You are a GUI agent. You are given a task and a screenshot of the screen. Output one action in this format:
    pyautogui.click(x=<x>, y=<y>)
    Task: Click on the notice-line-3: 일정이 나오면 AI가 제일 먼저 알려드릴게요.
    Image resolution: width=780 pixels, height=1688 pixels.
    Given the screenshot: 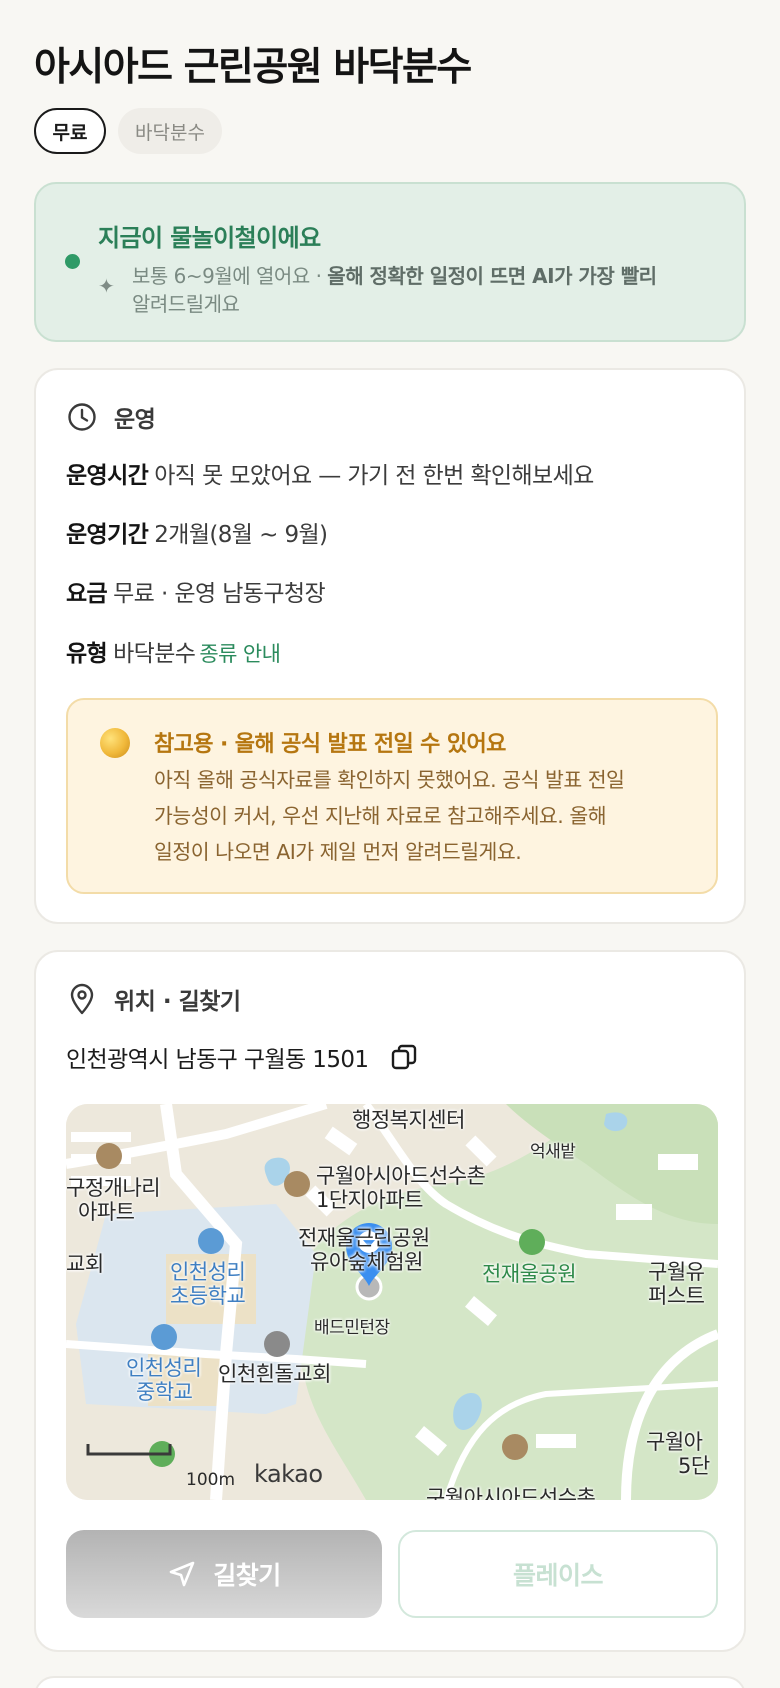 What is the action you would take?
    pyautogui.click(x=338, y=852)
    